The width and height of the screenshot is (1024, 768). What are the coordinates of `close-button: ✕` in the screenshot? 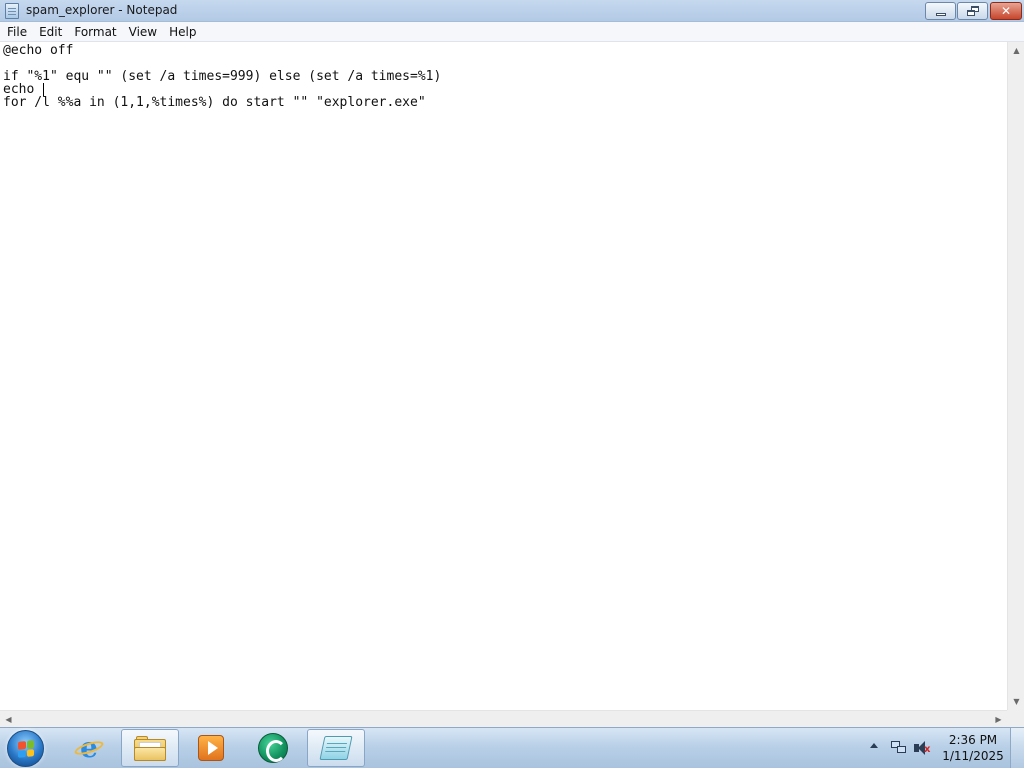 It's located at (1006, 11).